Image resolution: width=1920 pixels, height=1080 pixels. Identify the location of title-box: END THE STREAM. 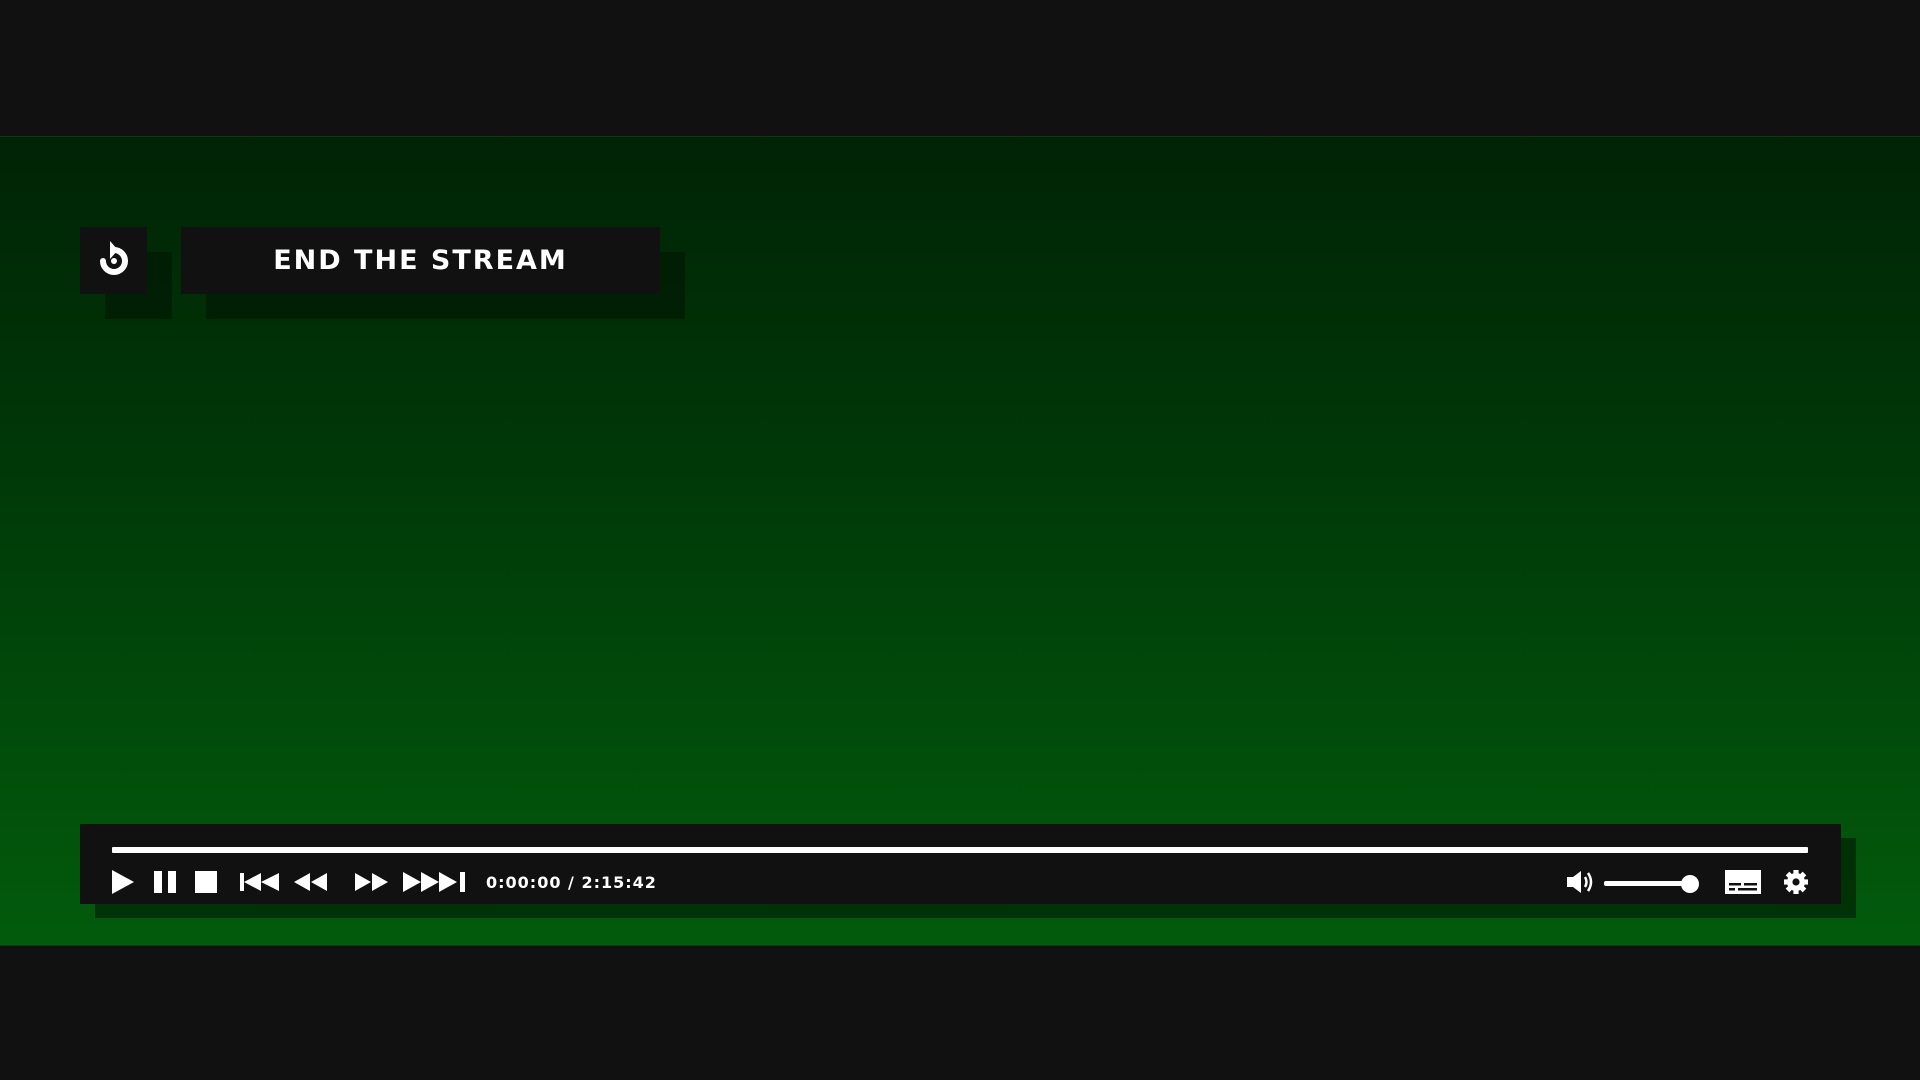
(420, 260).